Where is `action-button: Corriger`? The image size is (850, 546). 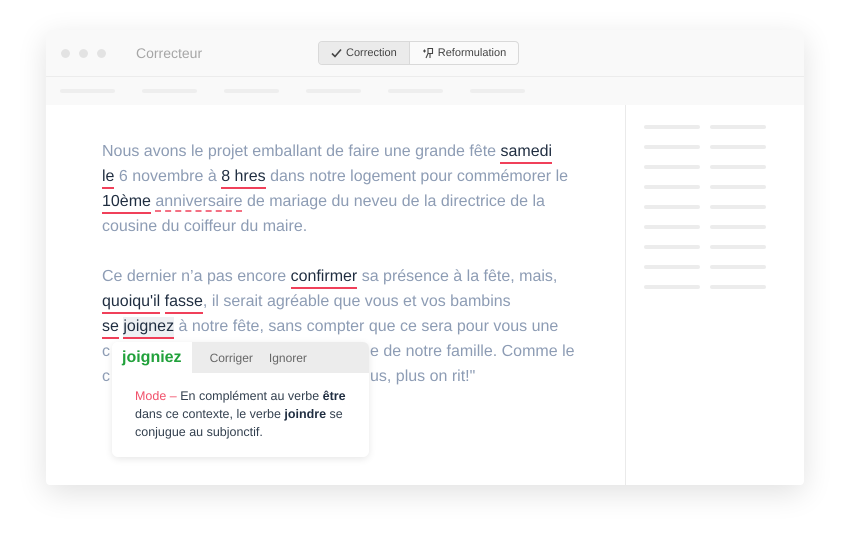 action-button: Corriger is located at coordinates (231, 357).